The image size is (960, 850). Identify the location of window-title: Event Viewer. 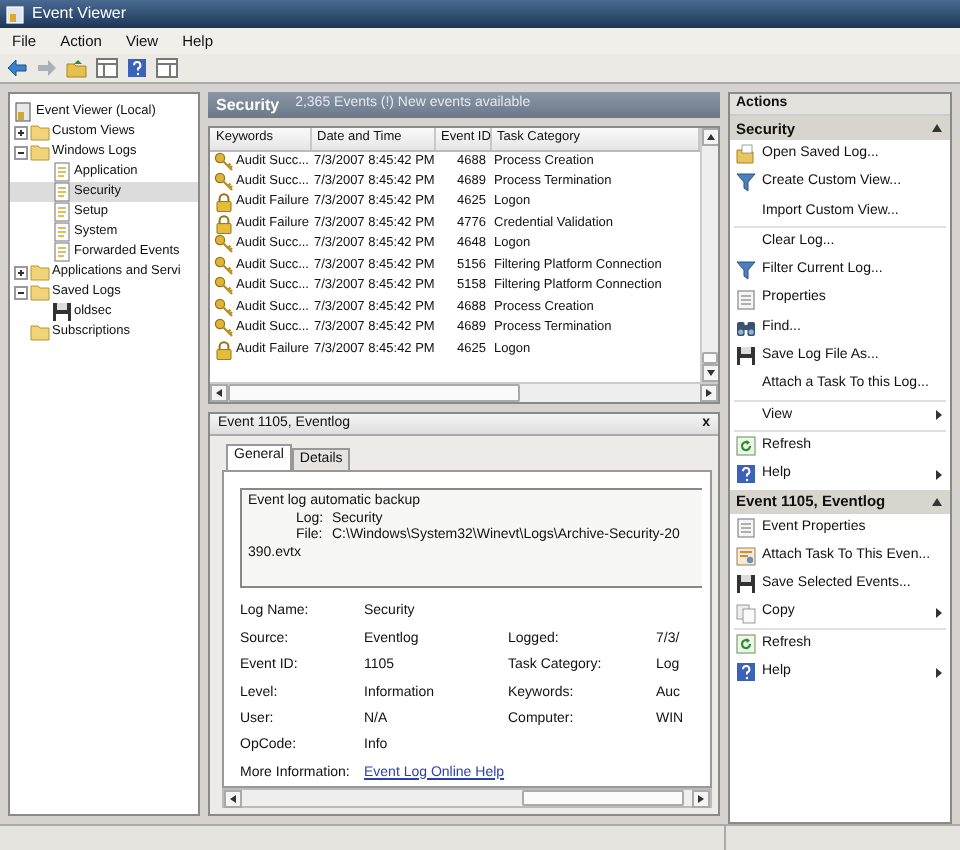
(79, 14).